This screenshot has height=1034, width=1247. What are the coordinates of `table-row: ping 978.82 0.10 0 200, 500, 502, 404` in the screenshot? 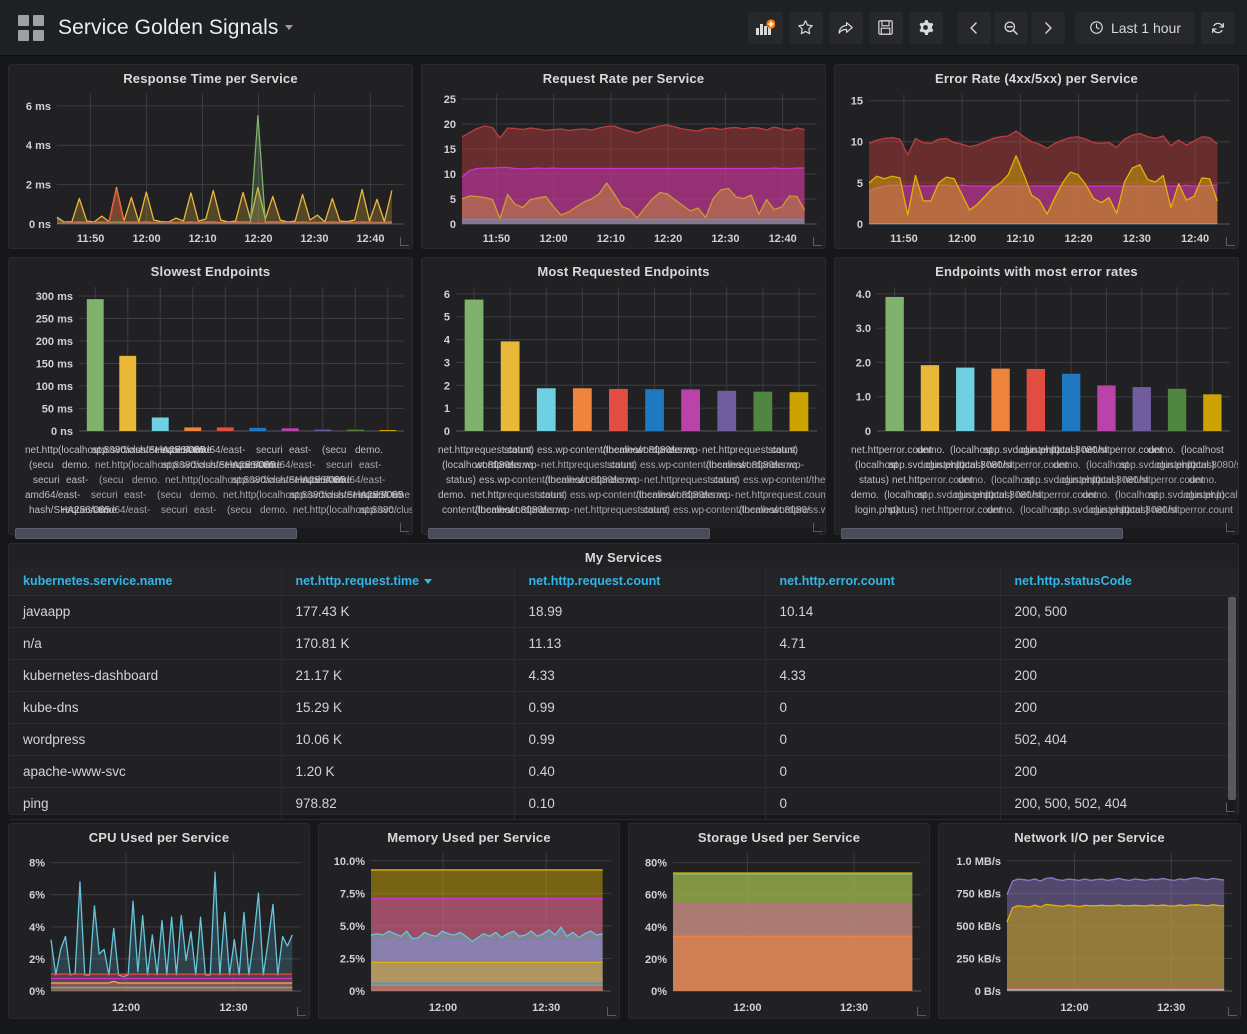 It's located at (623, 803).